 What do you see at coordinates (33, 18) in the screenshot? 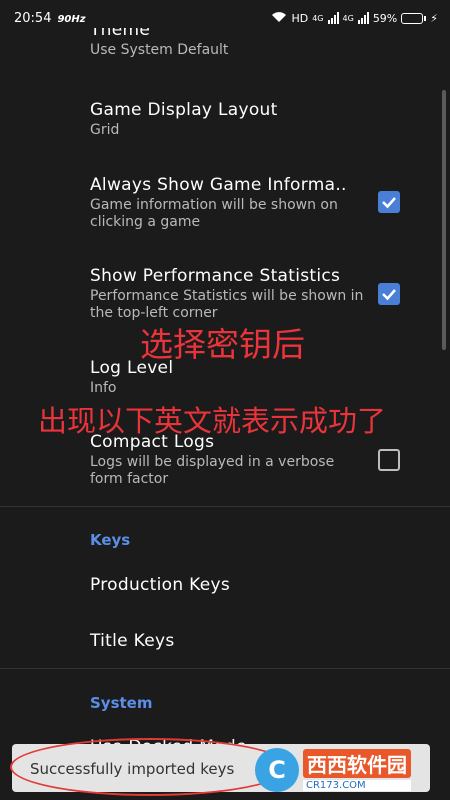
I see `status-time: 20:54` at bounding box center [33, 18].